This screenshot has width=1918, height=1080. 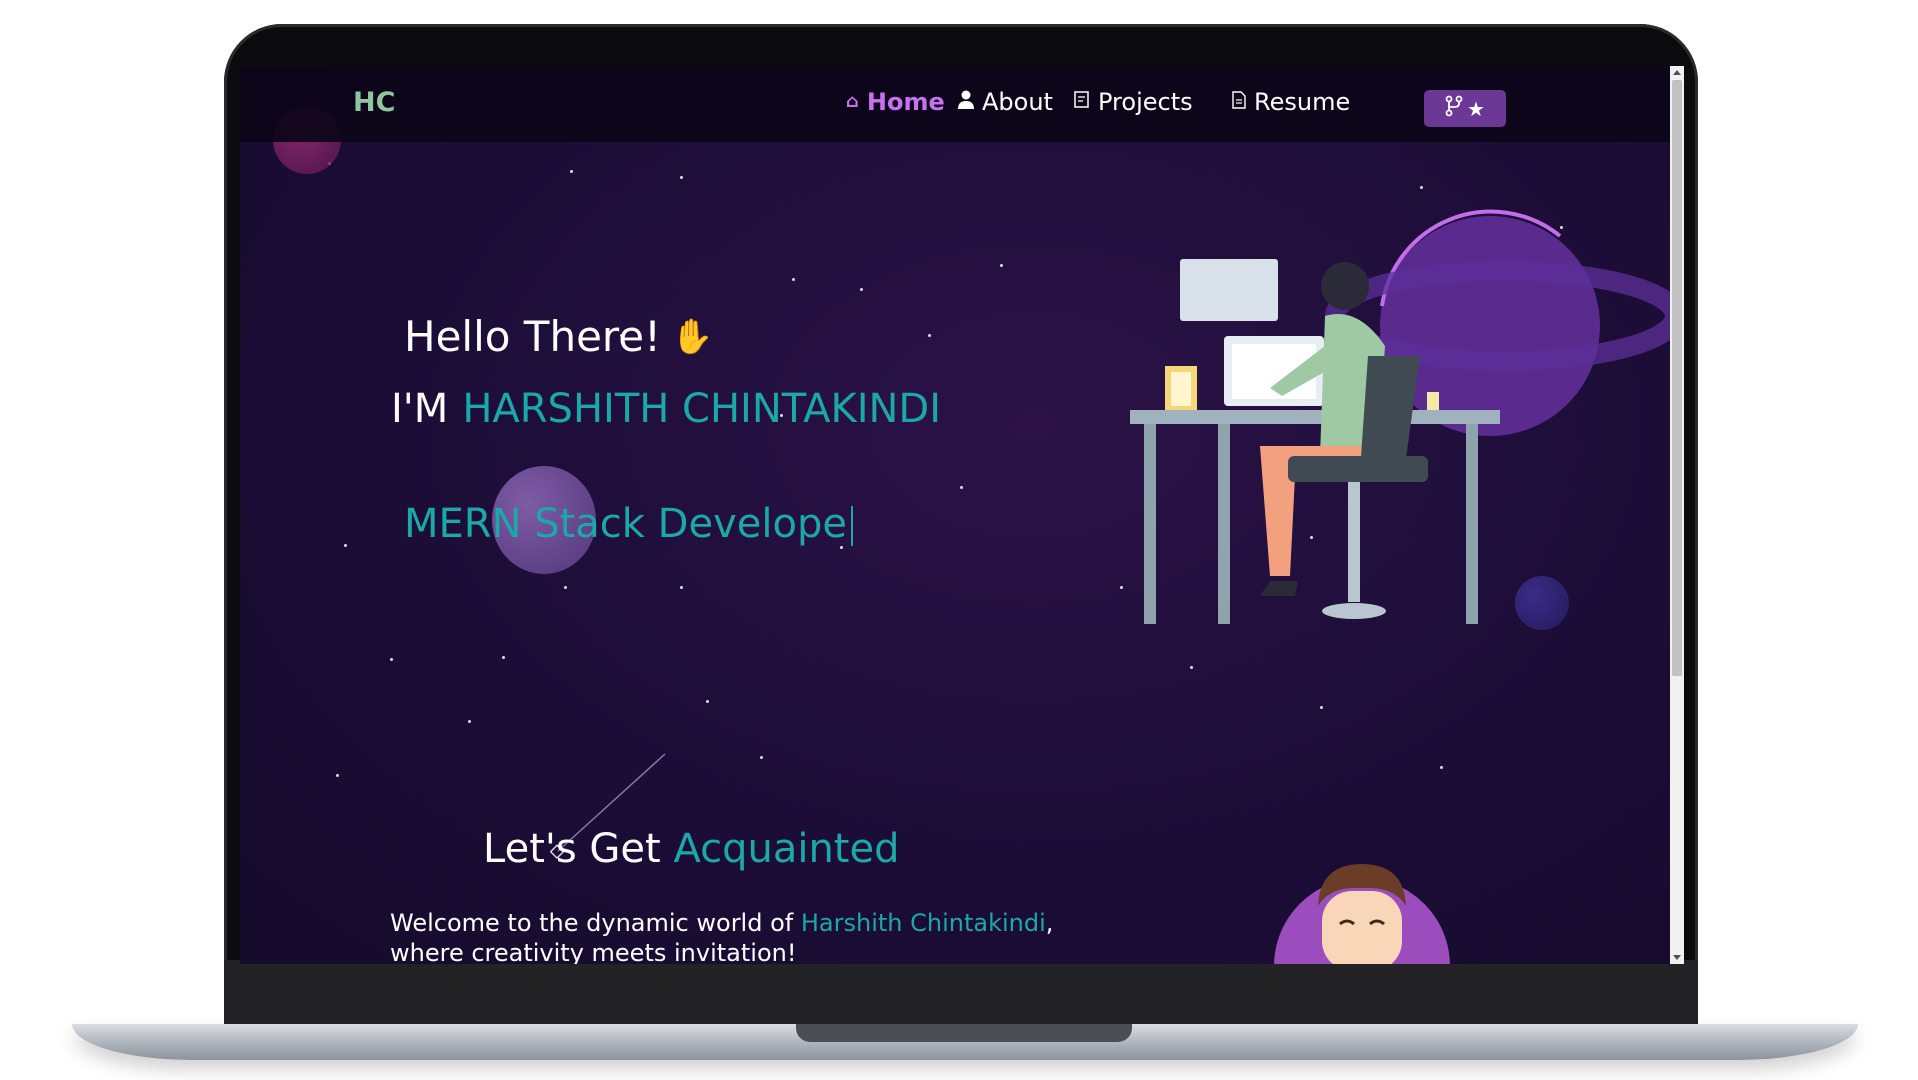 I want to click on heading-highlight: Acquainted, so click(x=786, y=849).